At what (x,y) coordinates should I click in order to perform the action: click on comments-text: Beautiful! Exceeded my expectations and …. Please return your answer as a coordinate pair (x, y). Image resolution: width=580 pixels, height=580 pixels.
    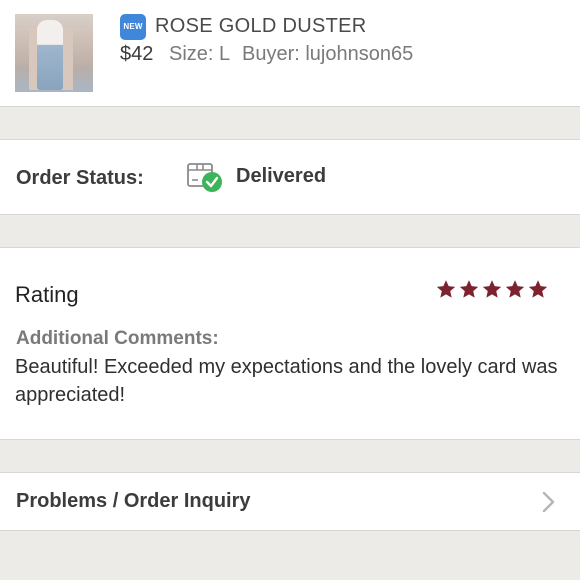
    Looking at the image, I should click on (286, 381).